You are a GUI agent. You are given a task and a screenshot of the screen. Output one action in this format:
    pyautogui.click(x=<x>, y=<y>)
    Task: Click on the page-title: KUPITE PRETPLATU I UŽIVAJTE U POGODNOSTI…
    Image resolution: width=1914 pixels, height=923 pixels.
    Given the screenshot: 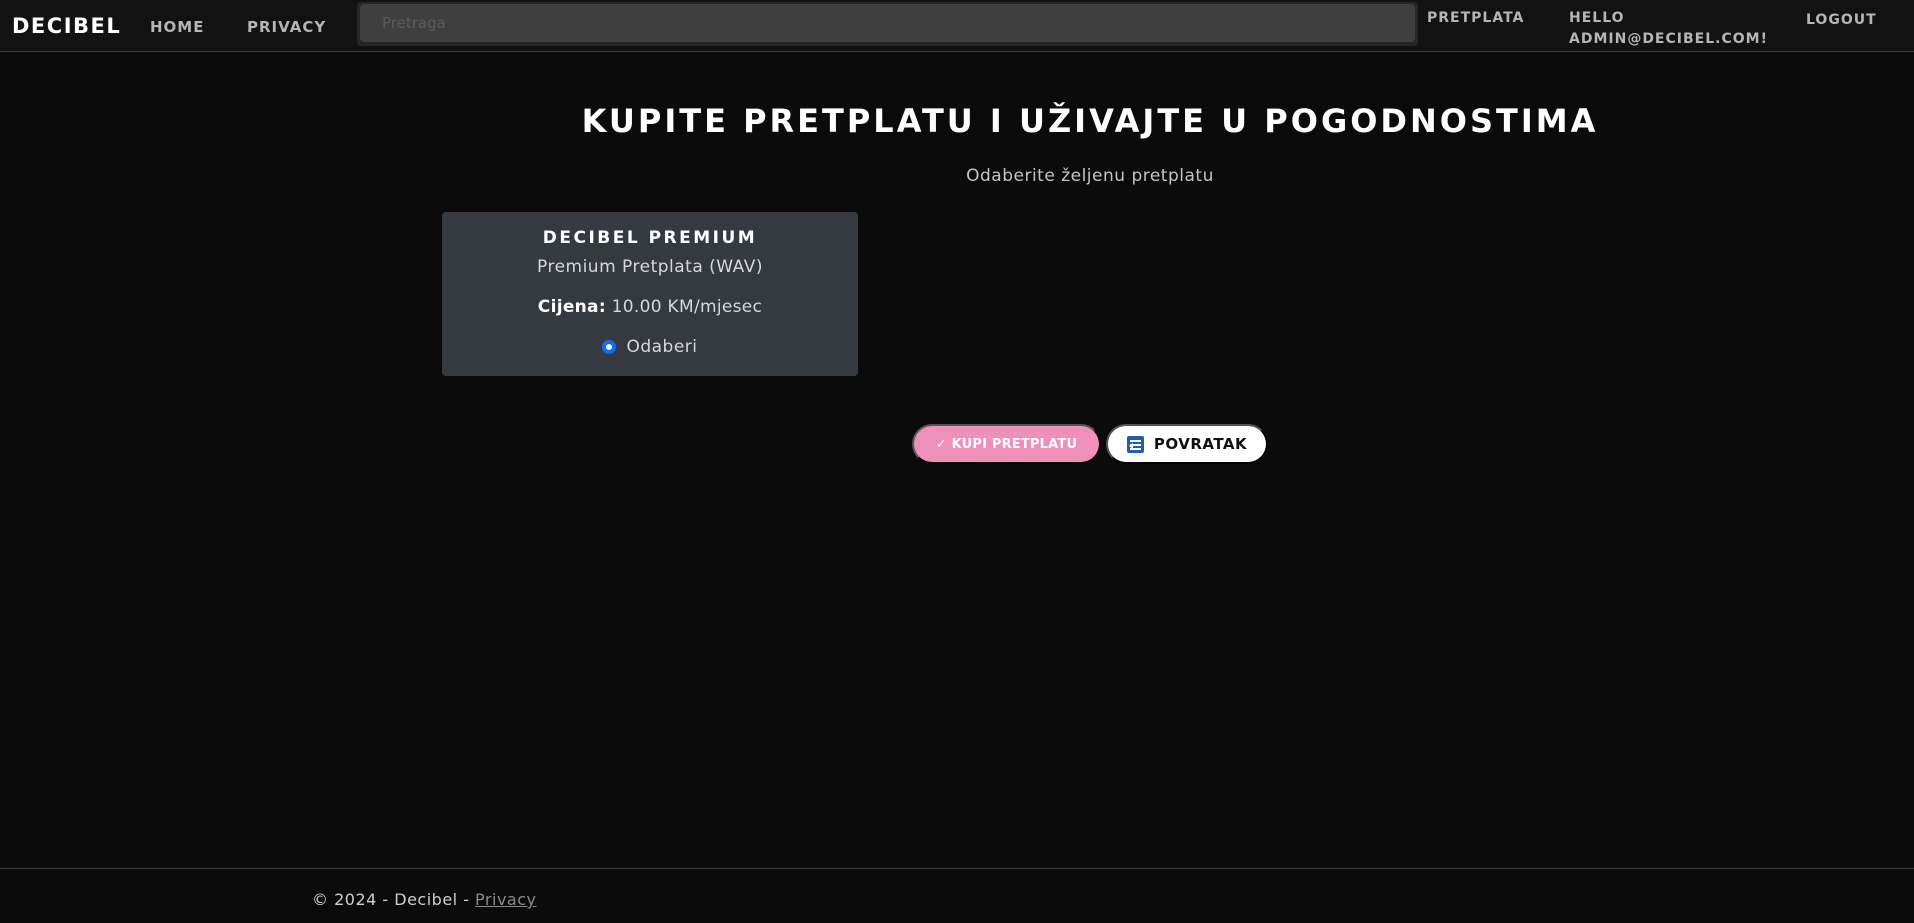 What is the action you would take?
    pyautogui.click(x=1090, y=121)
    